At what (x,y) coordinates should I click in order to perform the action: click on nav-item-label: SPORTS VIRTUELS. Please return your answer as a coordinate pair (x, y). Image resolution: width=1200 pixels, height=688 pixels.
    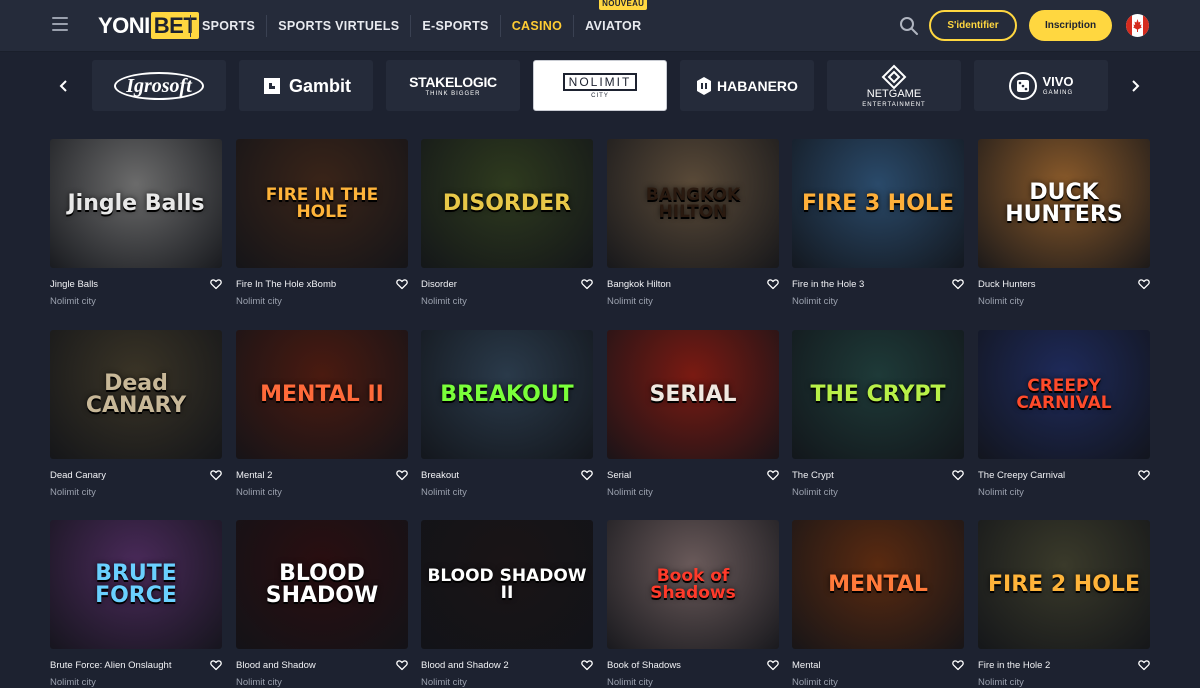
    Looking at the image, I should click on (339, 26).